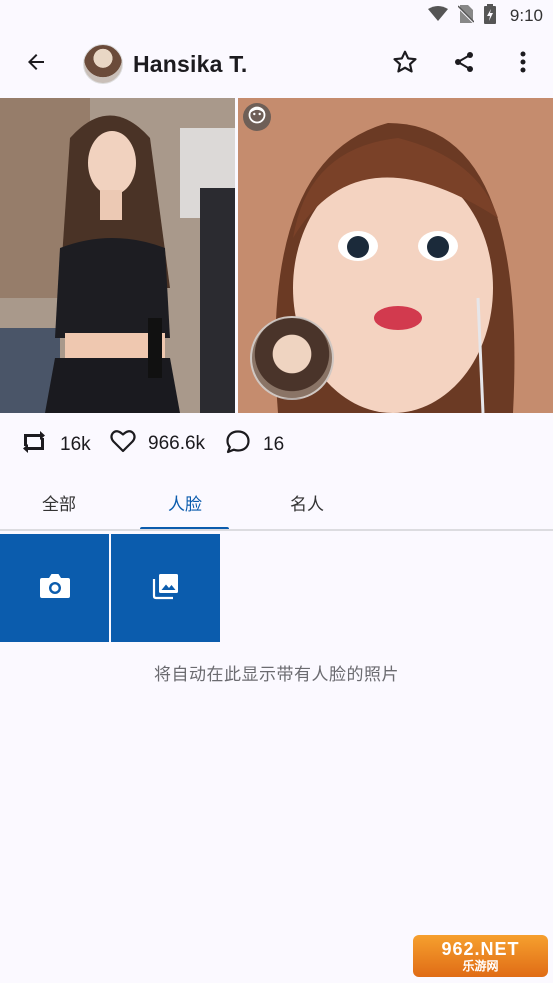 The image size is (553, 983). I want to click on status-time: 9:10, so click(526, 15).